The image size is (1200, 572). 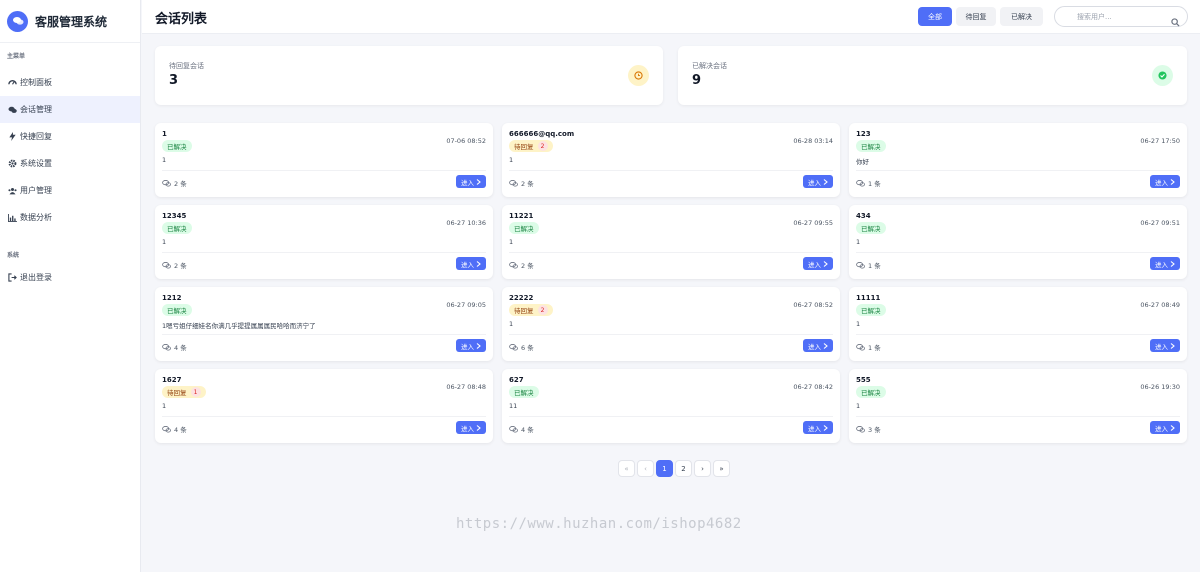 I want to click on message-count-text: 4 条, so click(x=180, y=348).